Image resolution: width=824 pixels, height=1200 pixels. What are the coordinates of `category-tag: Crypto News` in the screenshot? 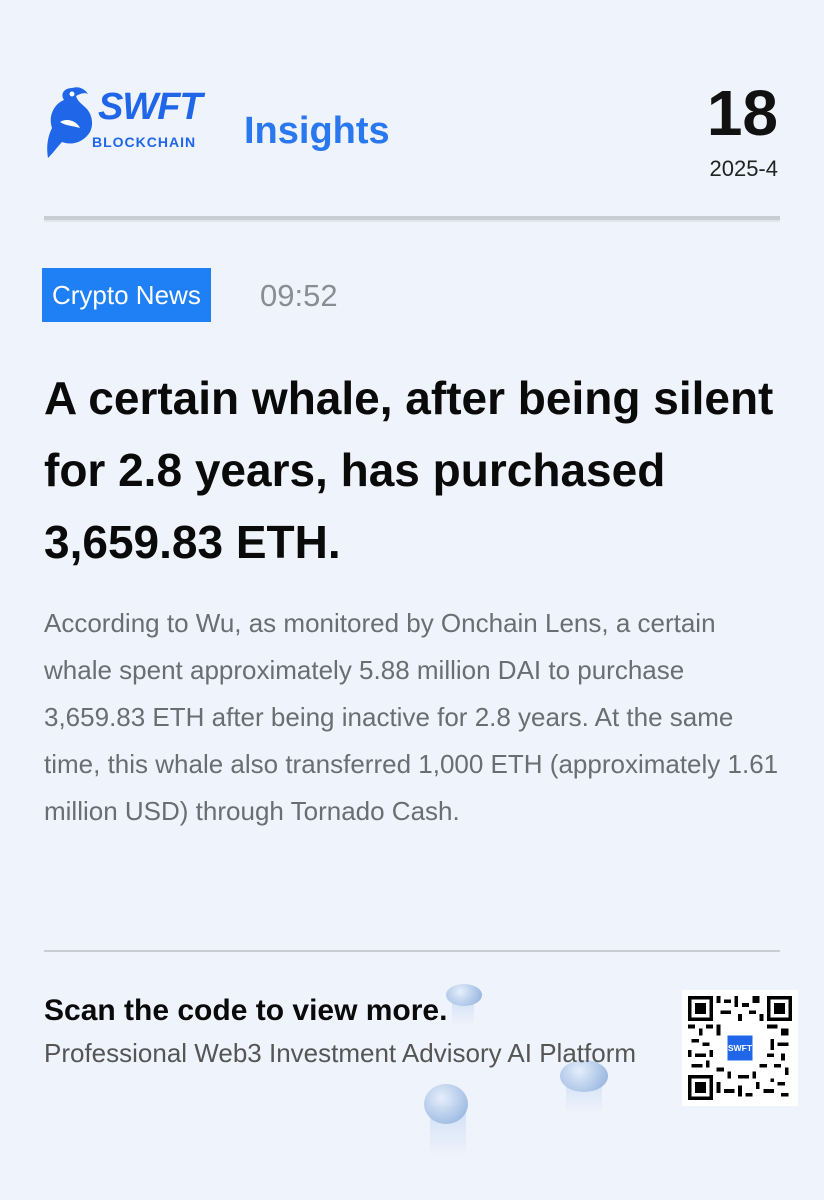 It's located at (126, 295).